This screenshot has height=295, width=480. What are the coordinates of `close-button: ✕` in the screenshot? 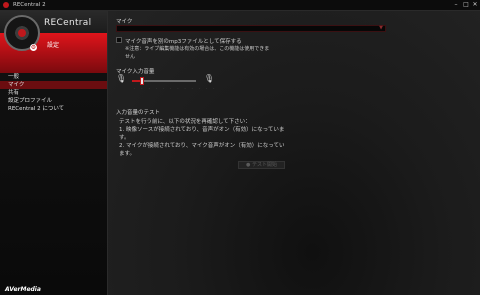 It's located at (475, 5).